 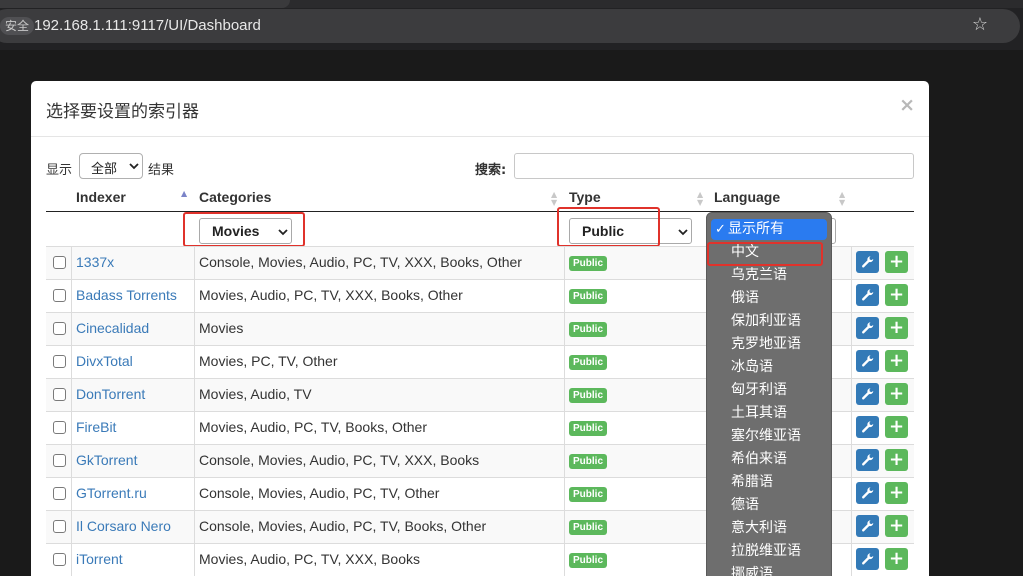 I want to click on language-option: 拉脱维亚语, so click(x=769, y=551).